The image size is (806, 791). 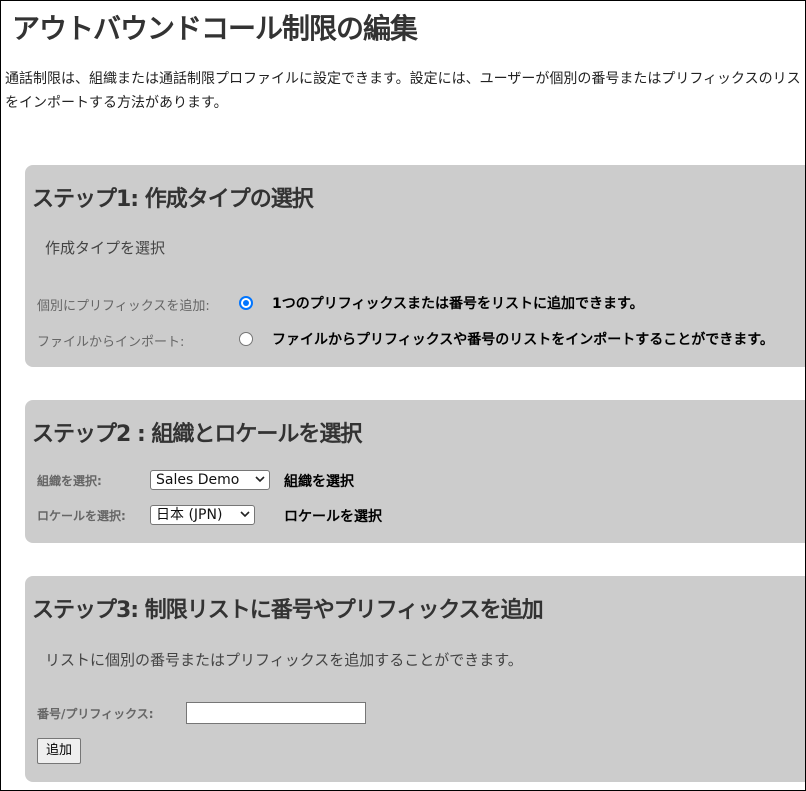 I want to click on step1-subtext: 作成タイプを選択, so click(x=105, y=248).